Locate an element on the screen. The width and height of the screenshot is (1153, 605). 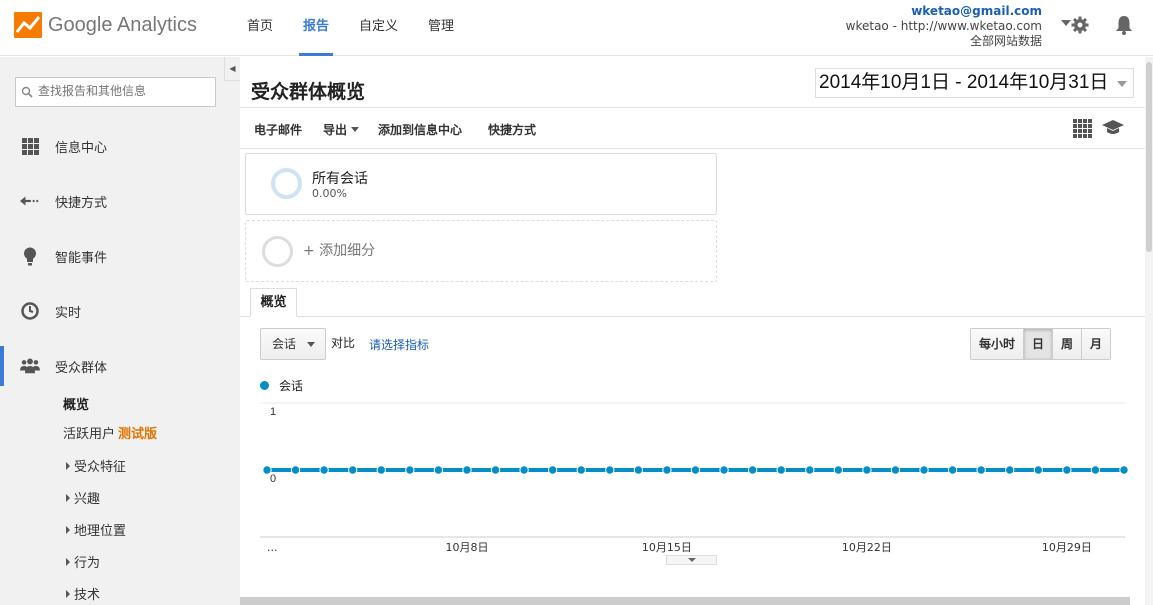
nav-tab-customize: 自定义 is located at coordinates (378, 28).